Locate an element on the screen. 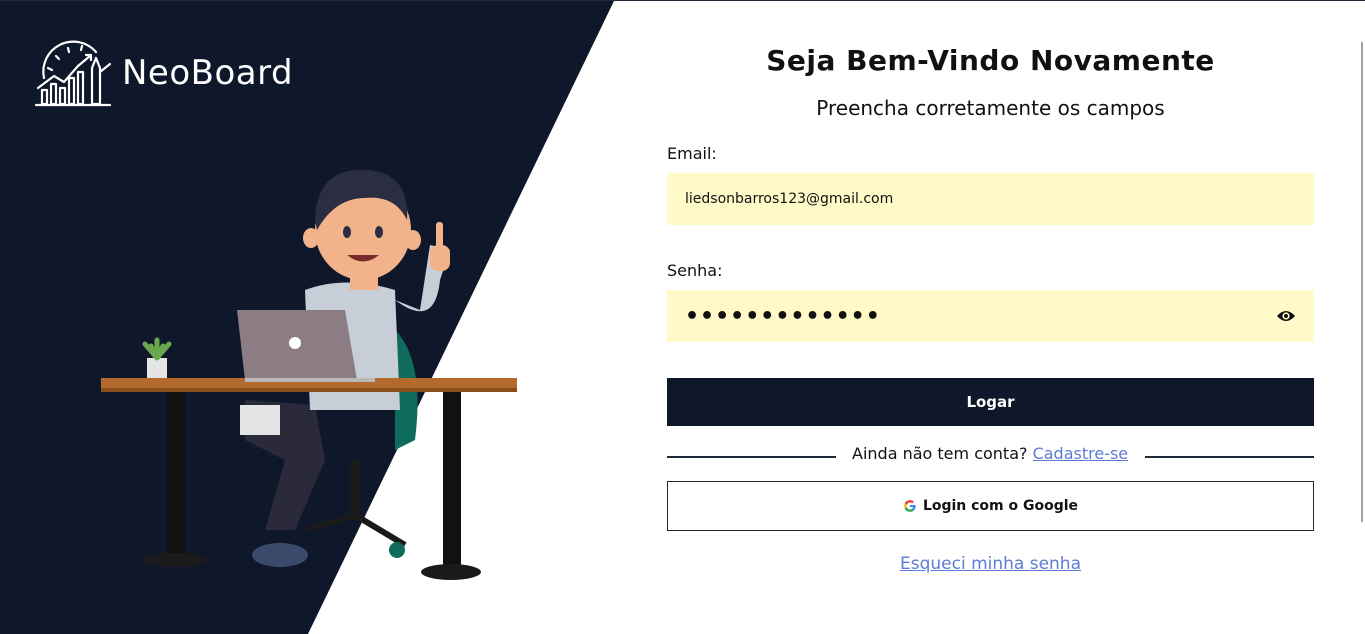 The width and height of the screenshot is (1365, 634). divider-line-left is located at coordinates (751, 457).